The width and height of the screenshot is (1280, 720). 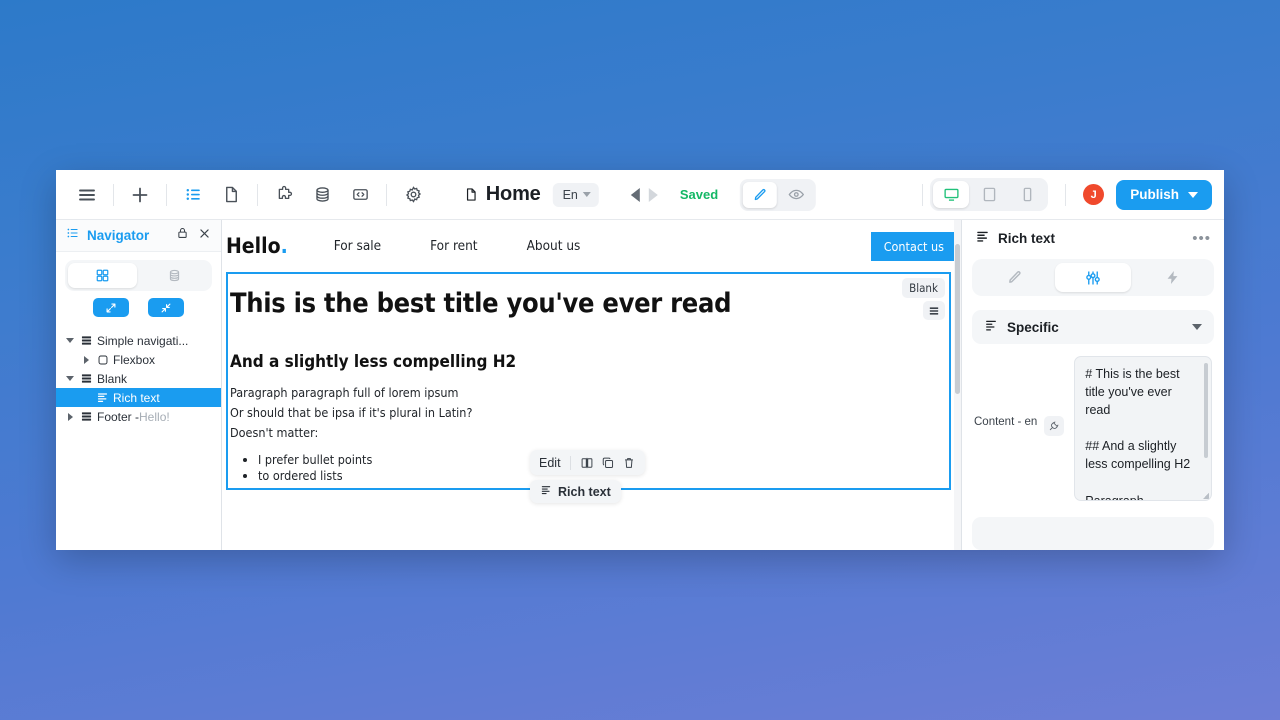 I want to click on tree-item-flexbox: Flexbox, so click(x=138, y=359).